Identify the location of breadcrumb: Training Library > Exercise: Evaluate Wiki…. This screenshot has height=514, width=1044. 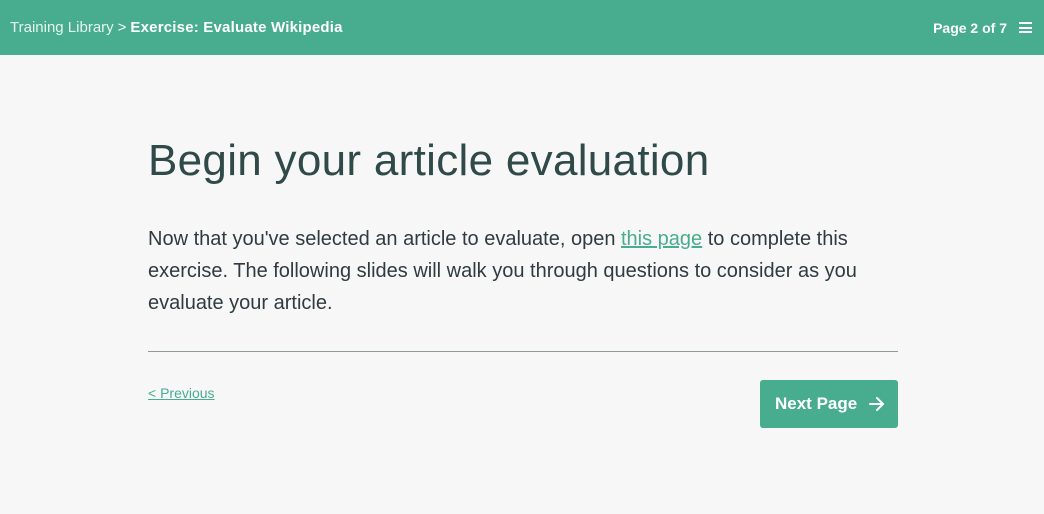
(176, 28).